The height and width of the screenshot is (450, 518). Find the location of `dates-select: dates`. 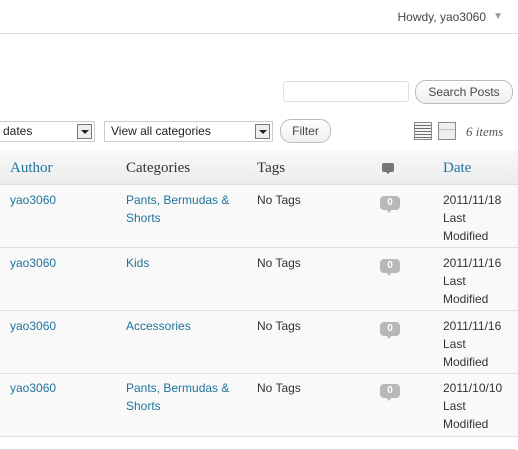

dates-select: dates is located at coordinates (47, 131).